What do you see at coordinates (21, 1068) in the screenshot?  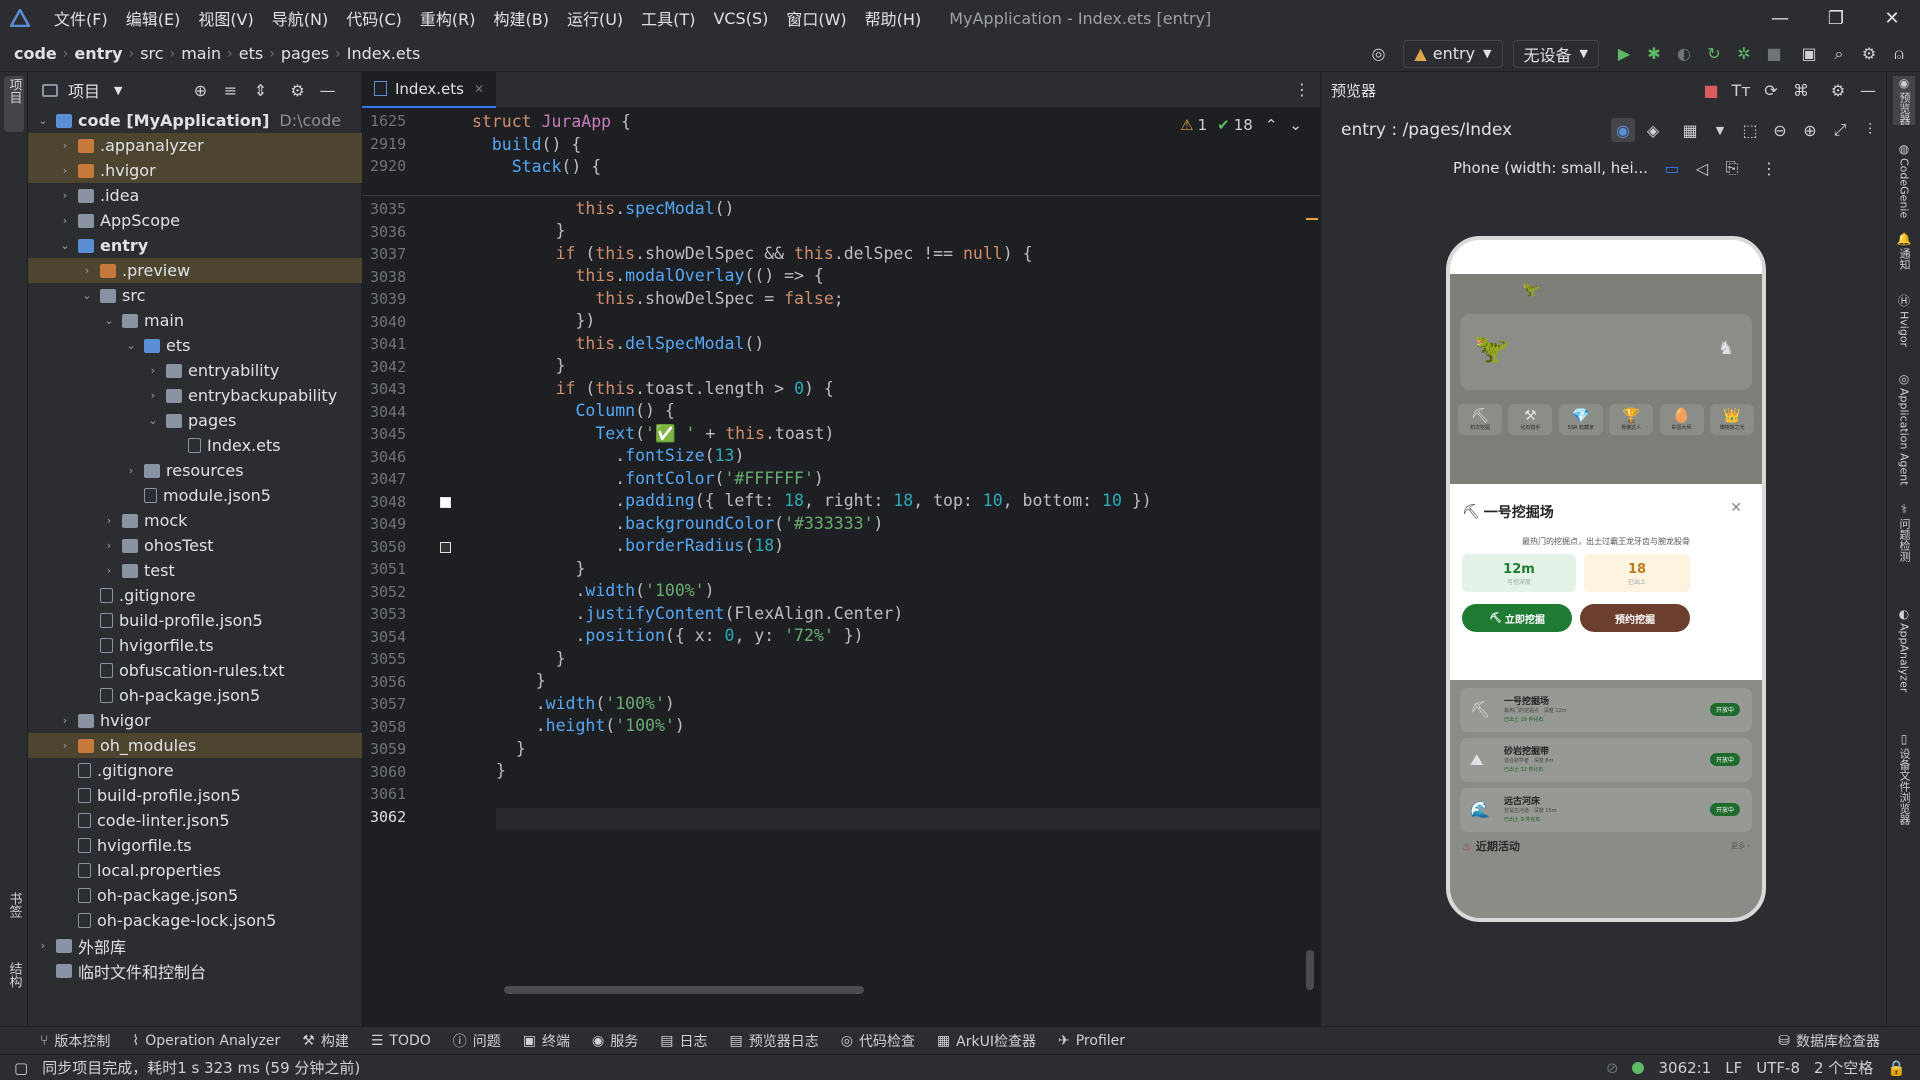 I see `status-panel-icon: ▢` at bounding box center [21, 1068].